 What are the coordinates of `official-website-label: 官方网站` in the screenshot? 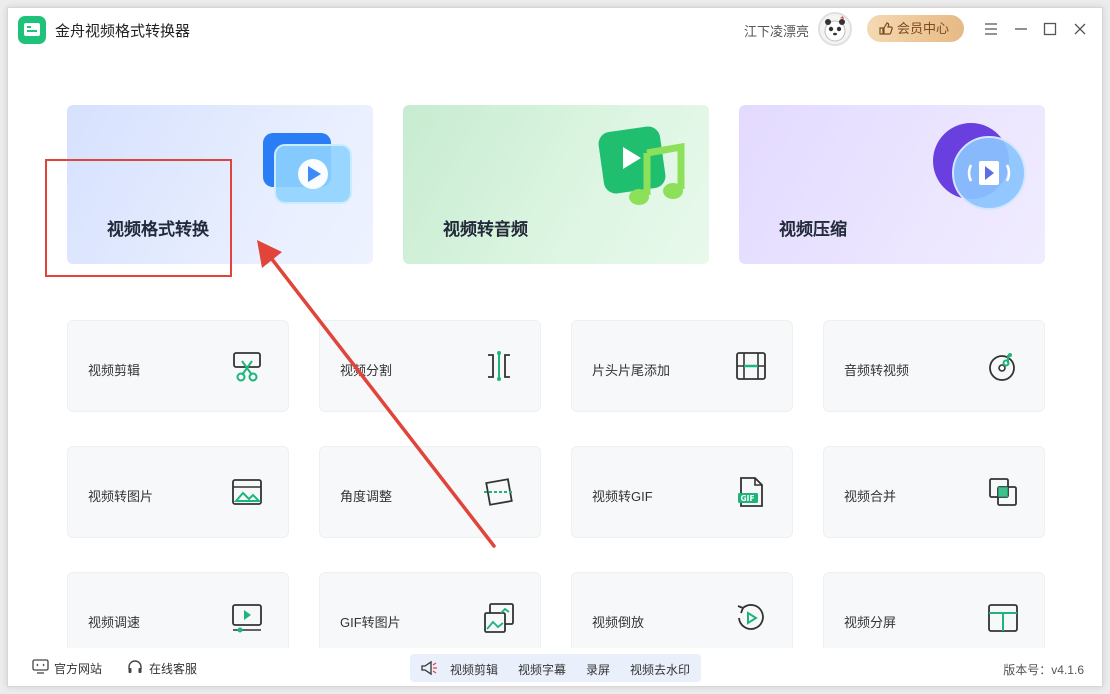 It's located at (78, 669).